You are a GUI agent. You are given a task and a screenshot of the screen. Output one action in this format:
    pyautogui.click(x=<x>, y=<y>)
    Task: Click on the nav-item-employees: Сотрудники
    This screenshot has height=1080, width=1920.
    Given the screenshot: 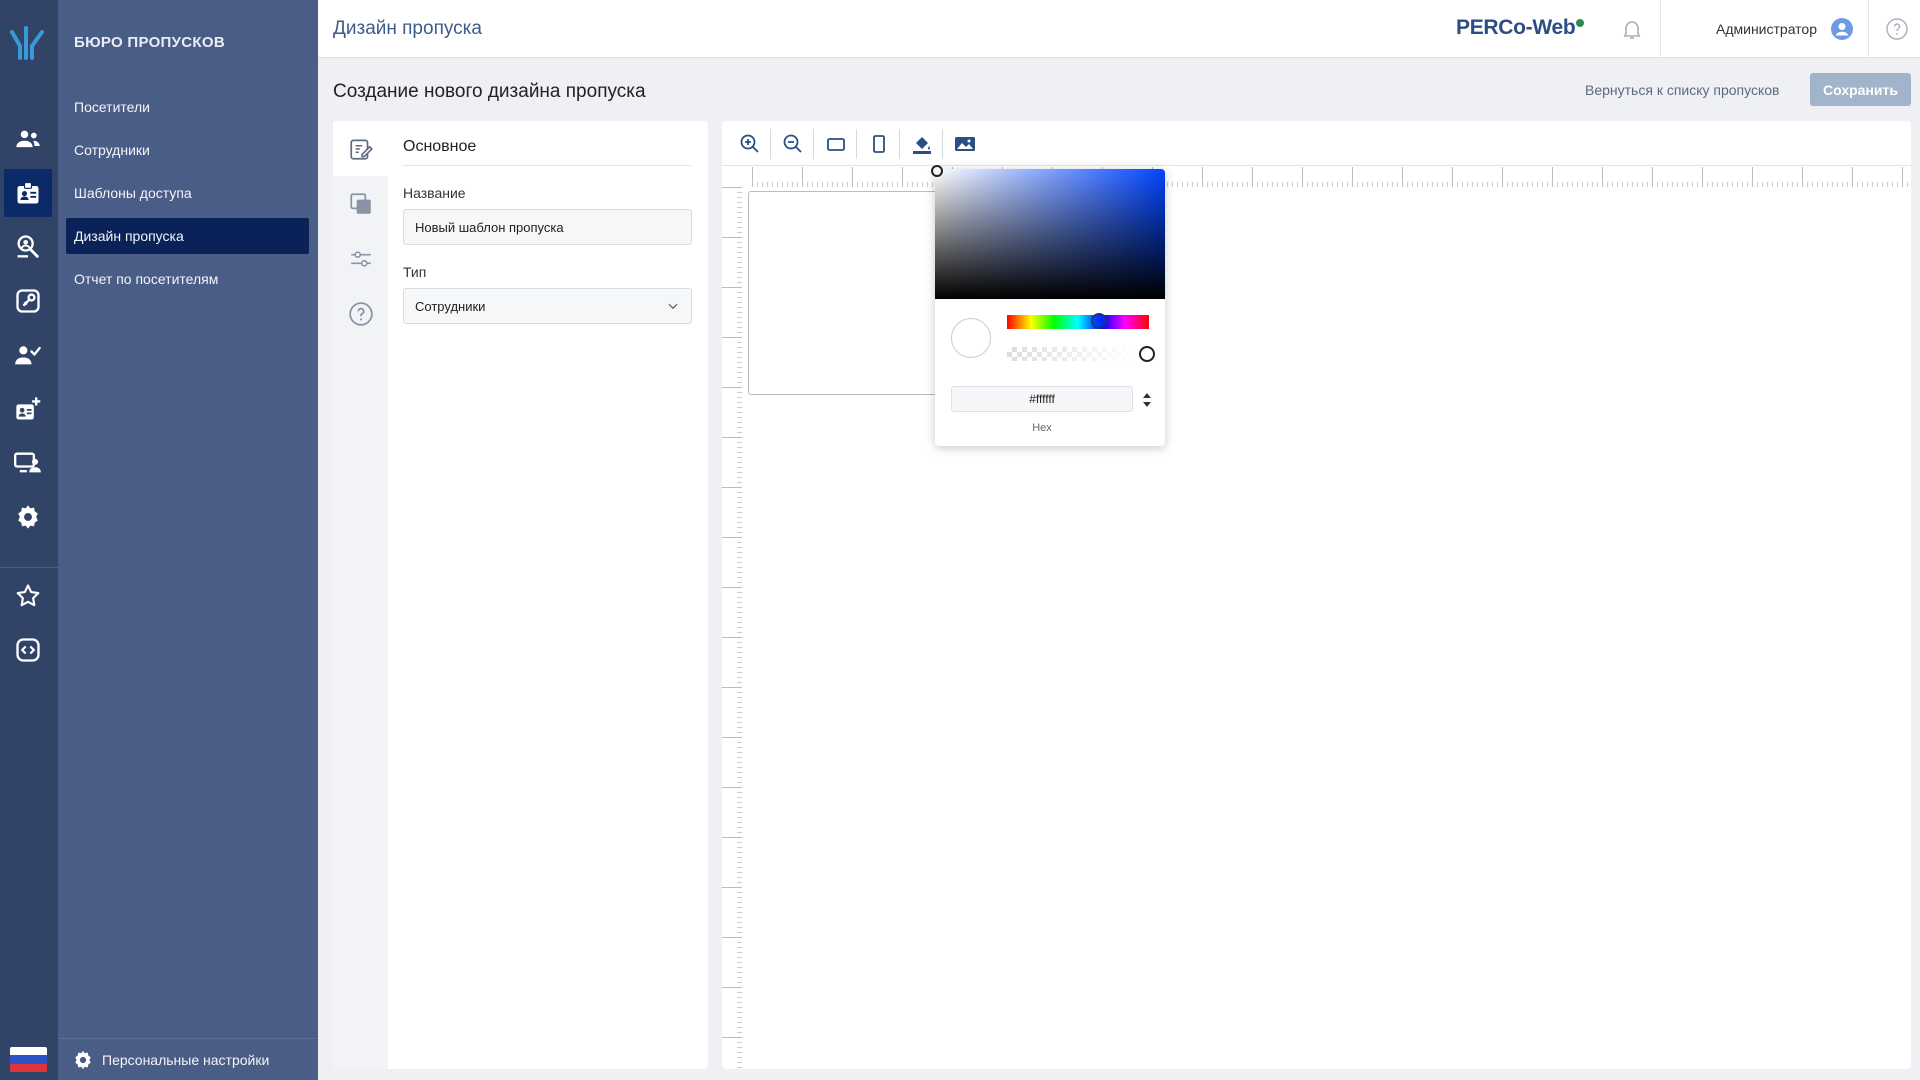 What is the action you would take?
    pyautogui.click(x=187, y=150)
    